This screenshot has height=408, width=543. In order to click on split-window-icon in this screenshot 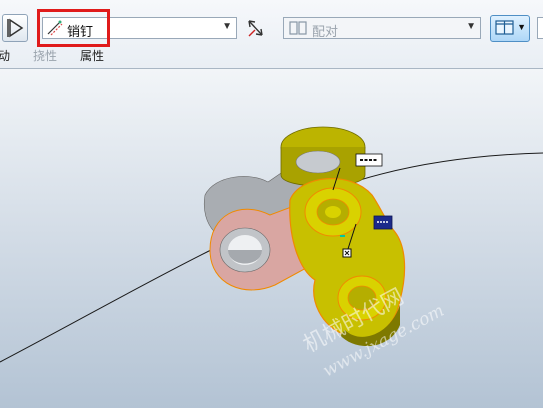, I will do `click(504, 27)`.